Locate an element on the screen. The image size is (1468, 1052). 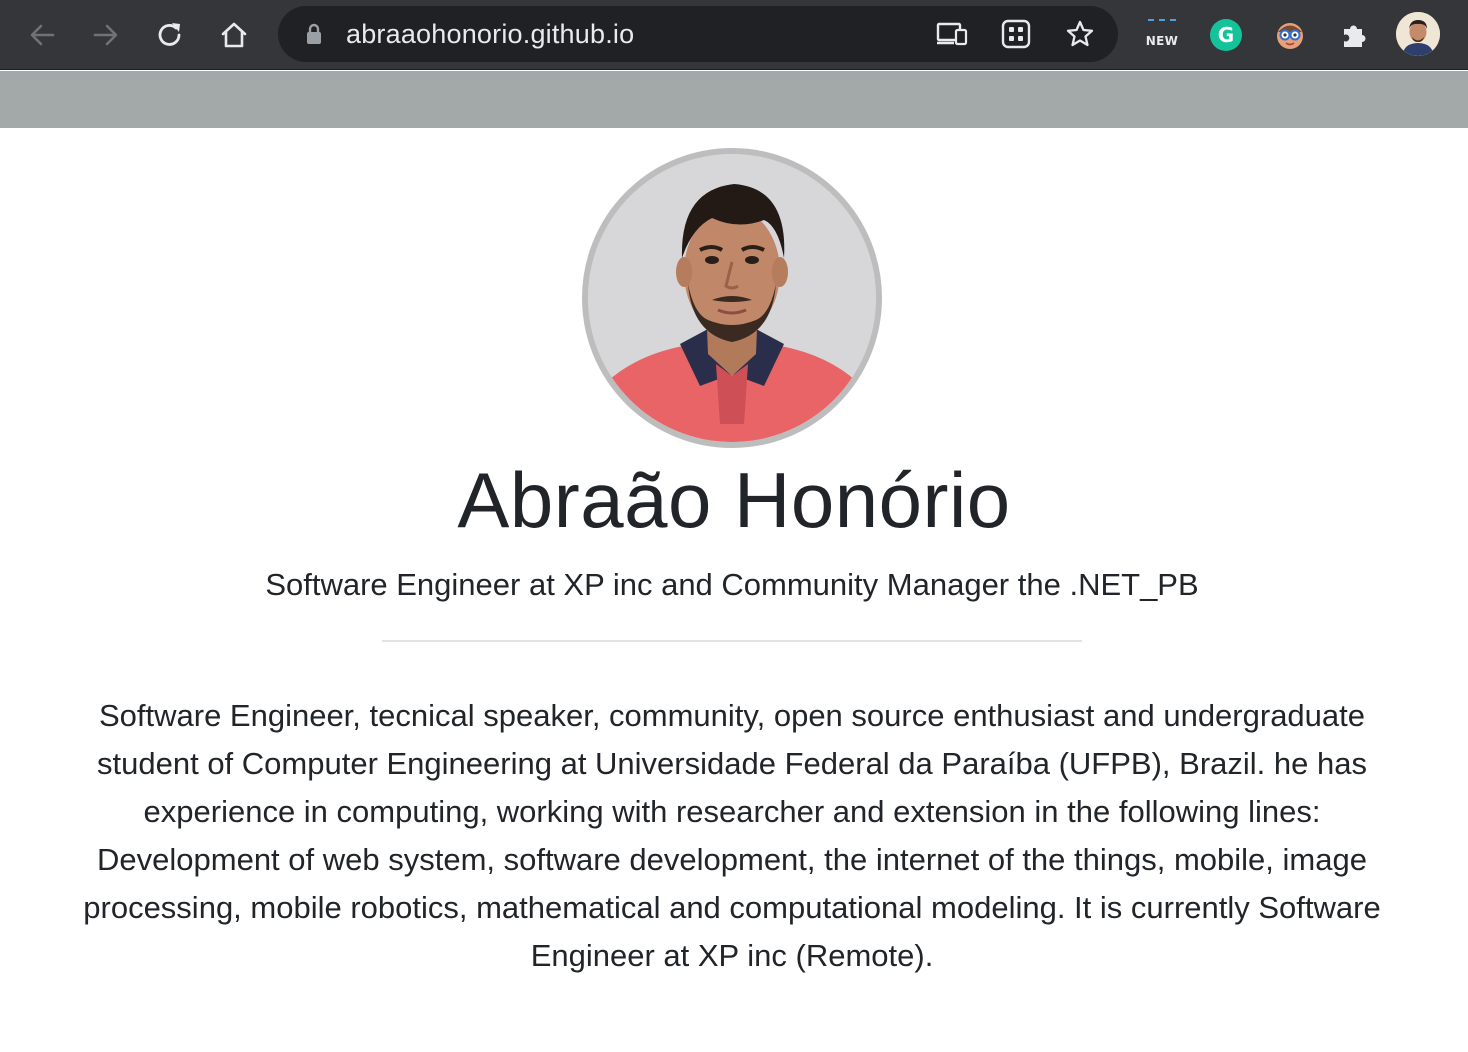
reload-button is located at coordinates (170, 35).